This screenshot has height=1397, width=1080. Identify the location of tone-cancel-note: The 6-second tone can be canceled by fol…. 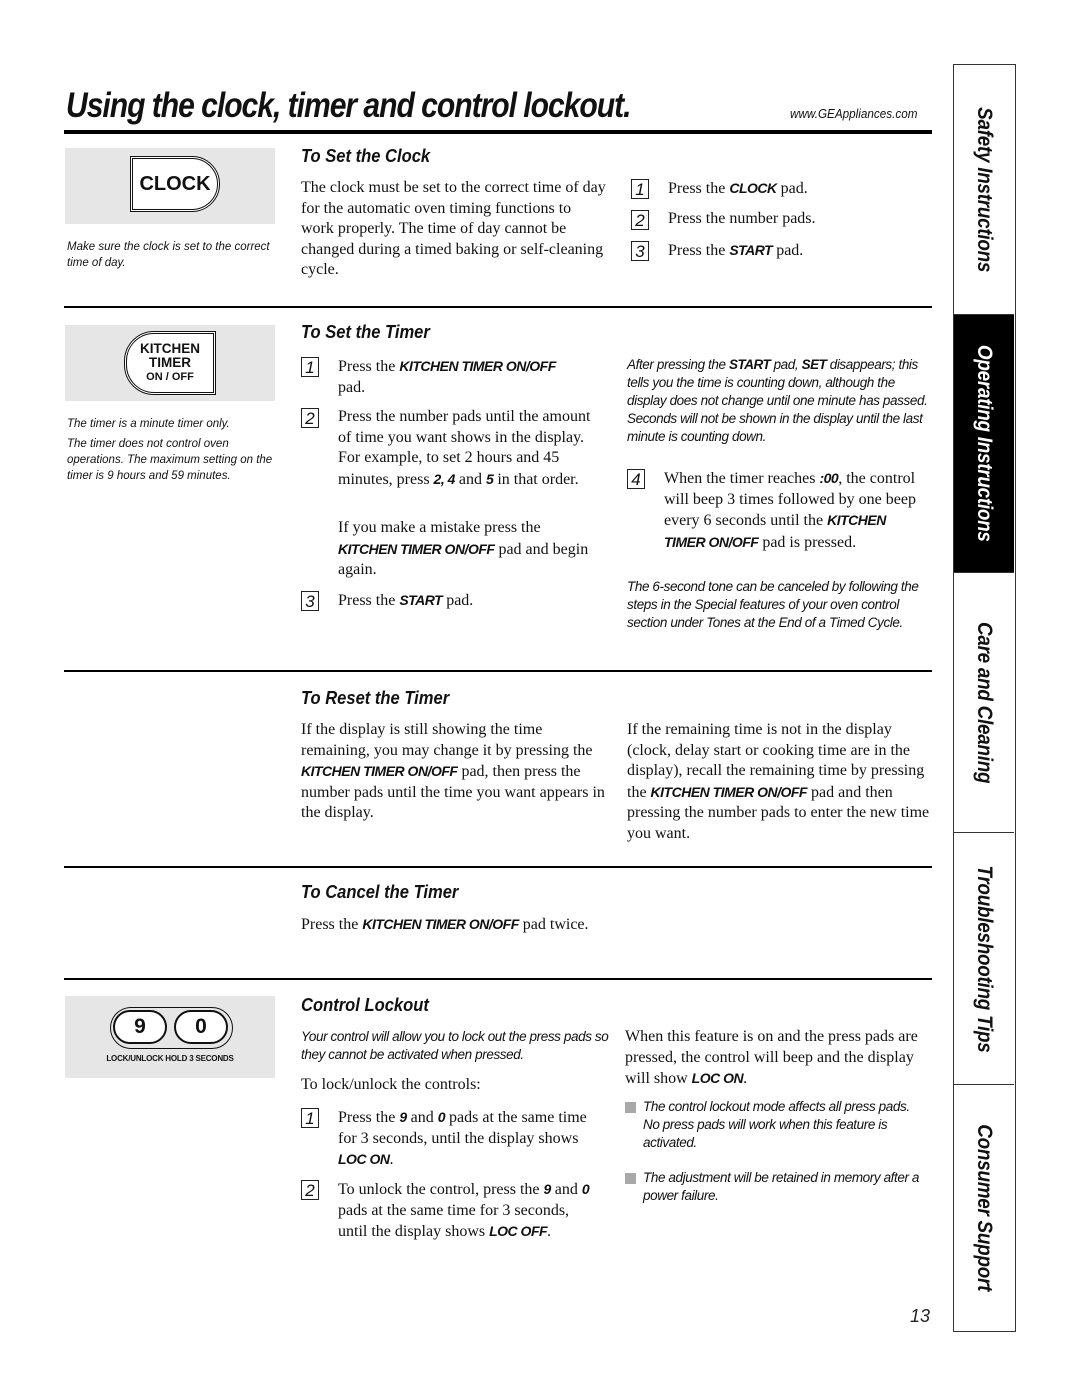
(777, 605).